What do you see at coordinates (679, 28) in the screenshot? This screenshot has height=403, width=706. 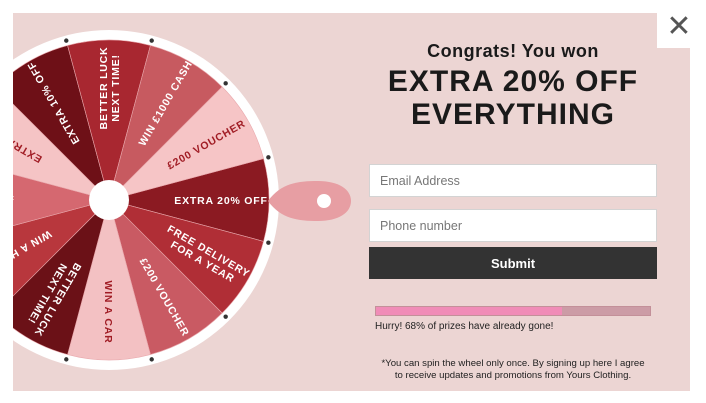 I see `close-icon: ✕` at bounding box center [679, 28].